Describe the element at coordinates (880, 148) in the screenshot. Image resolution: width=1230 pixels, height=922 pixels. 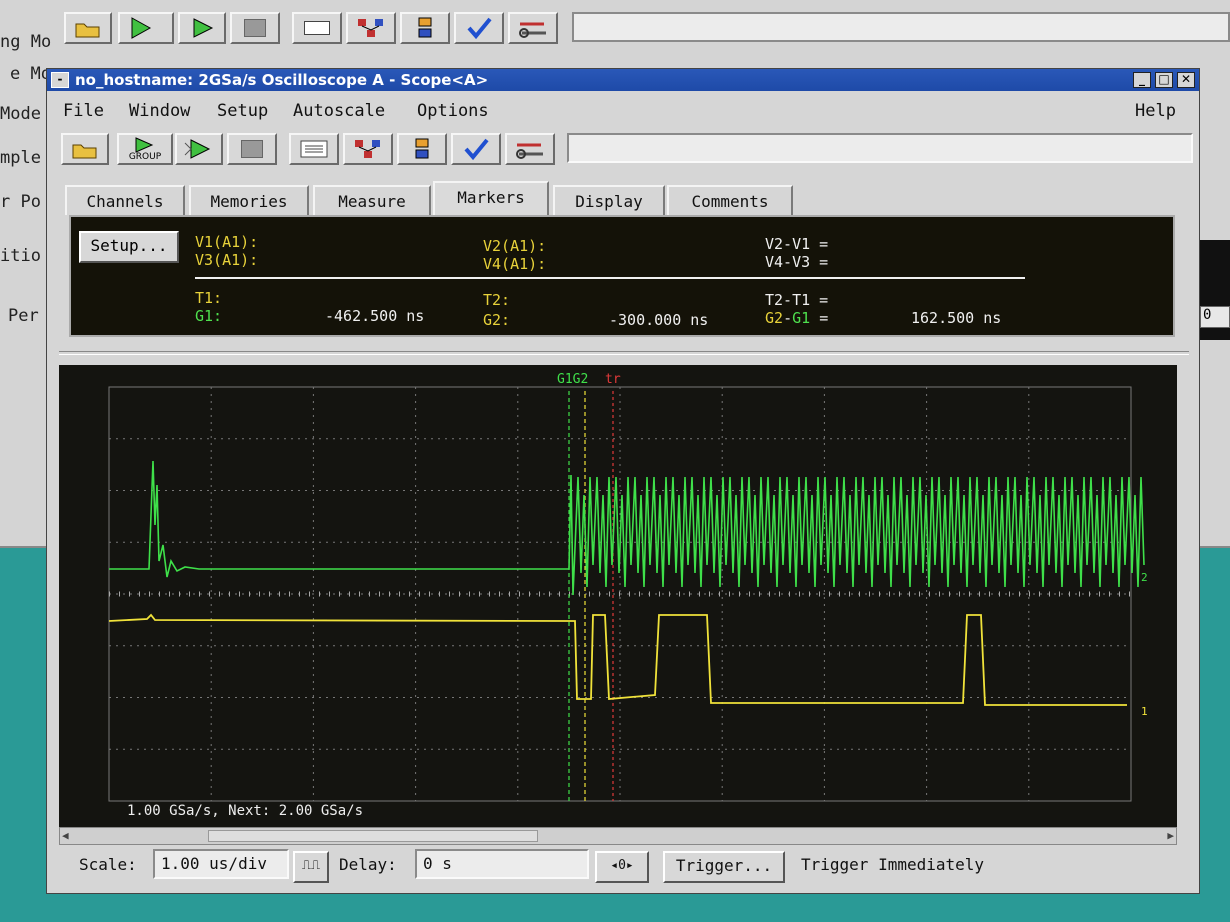
I see `toolbar-status-field` at that location.